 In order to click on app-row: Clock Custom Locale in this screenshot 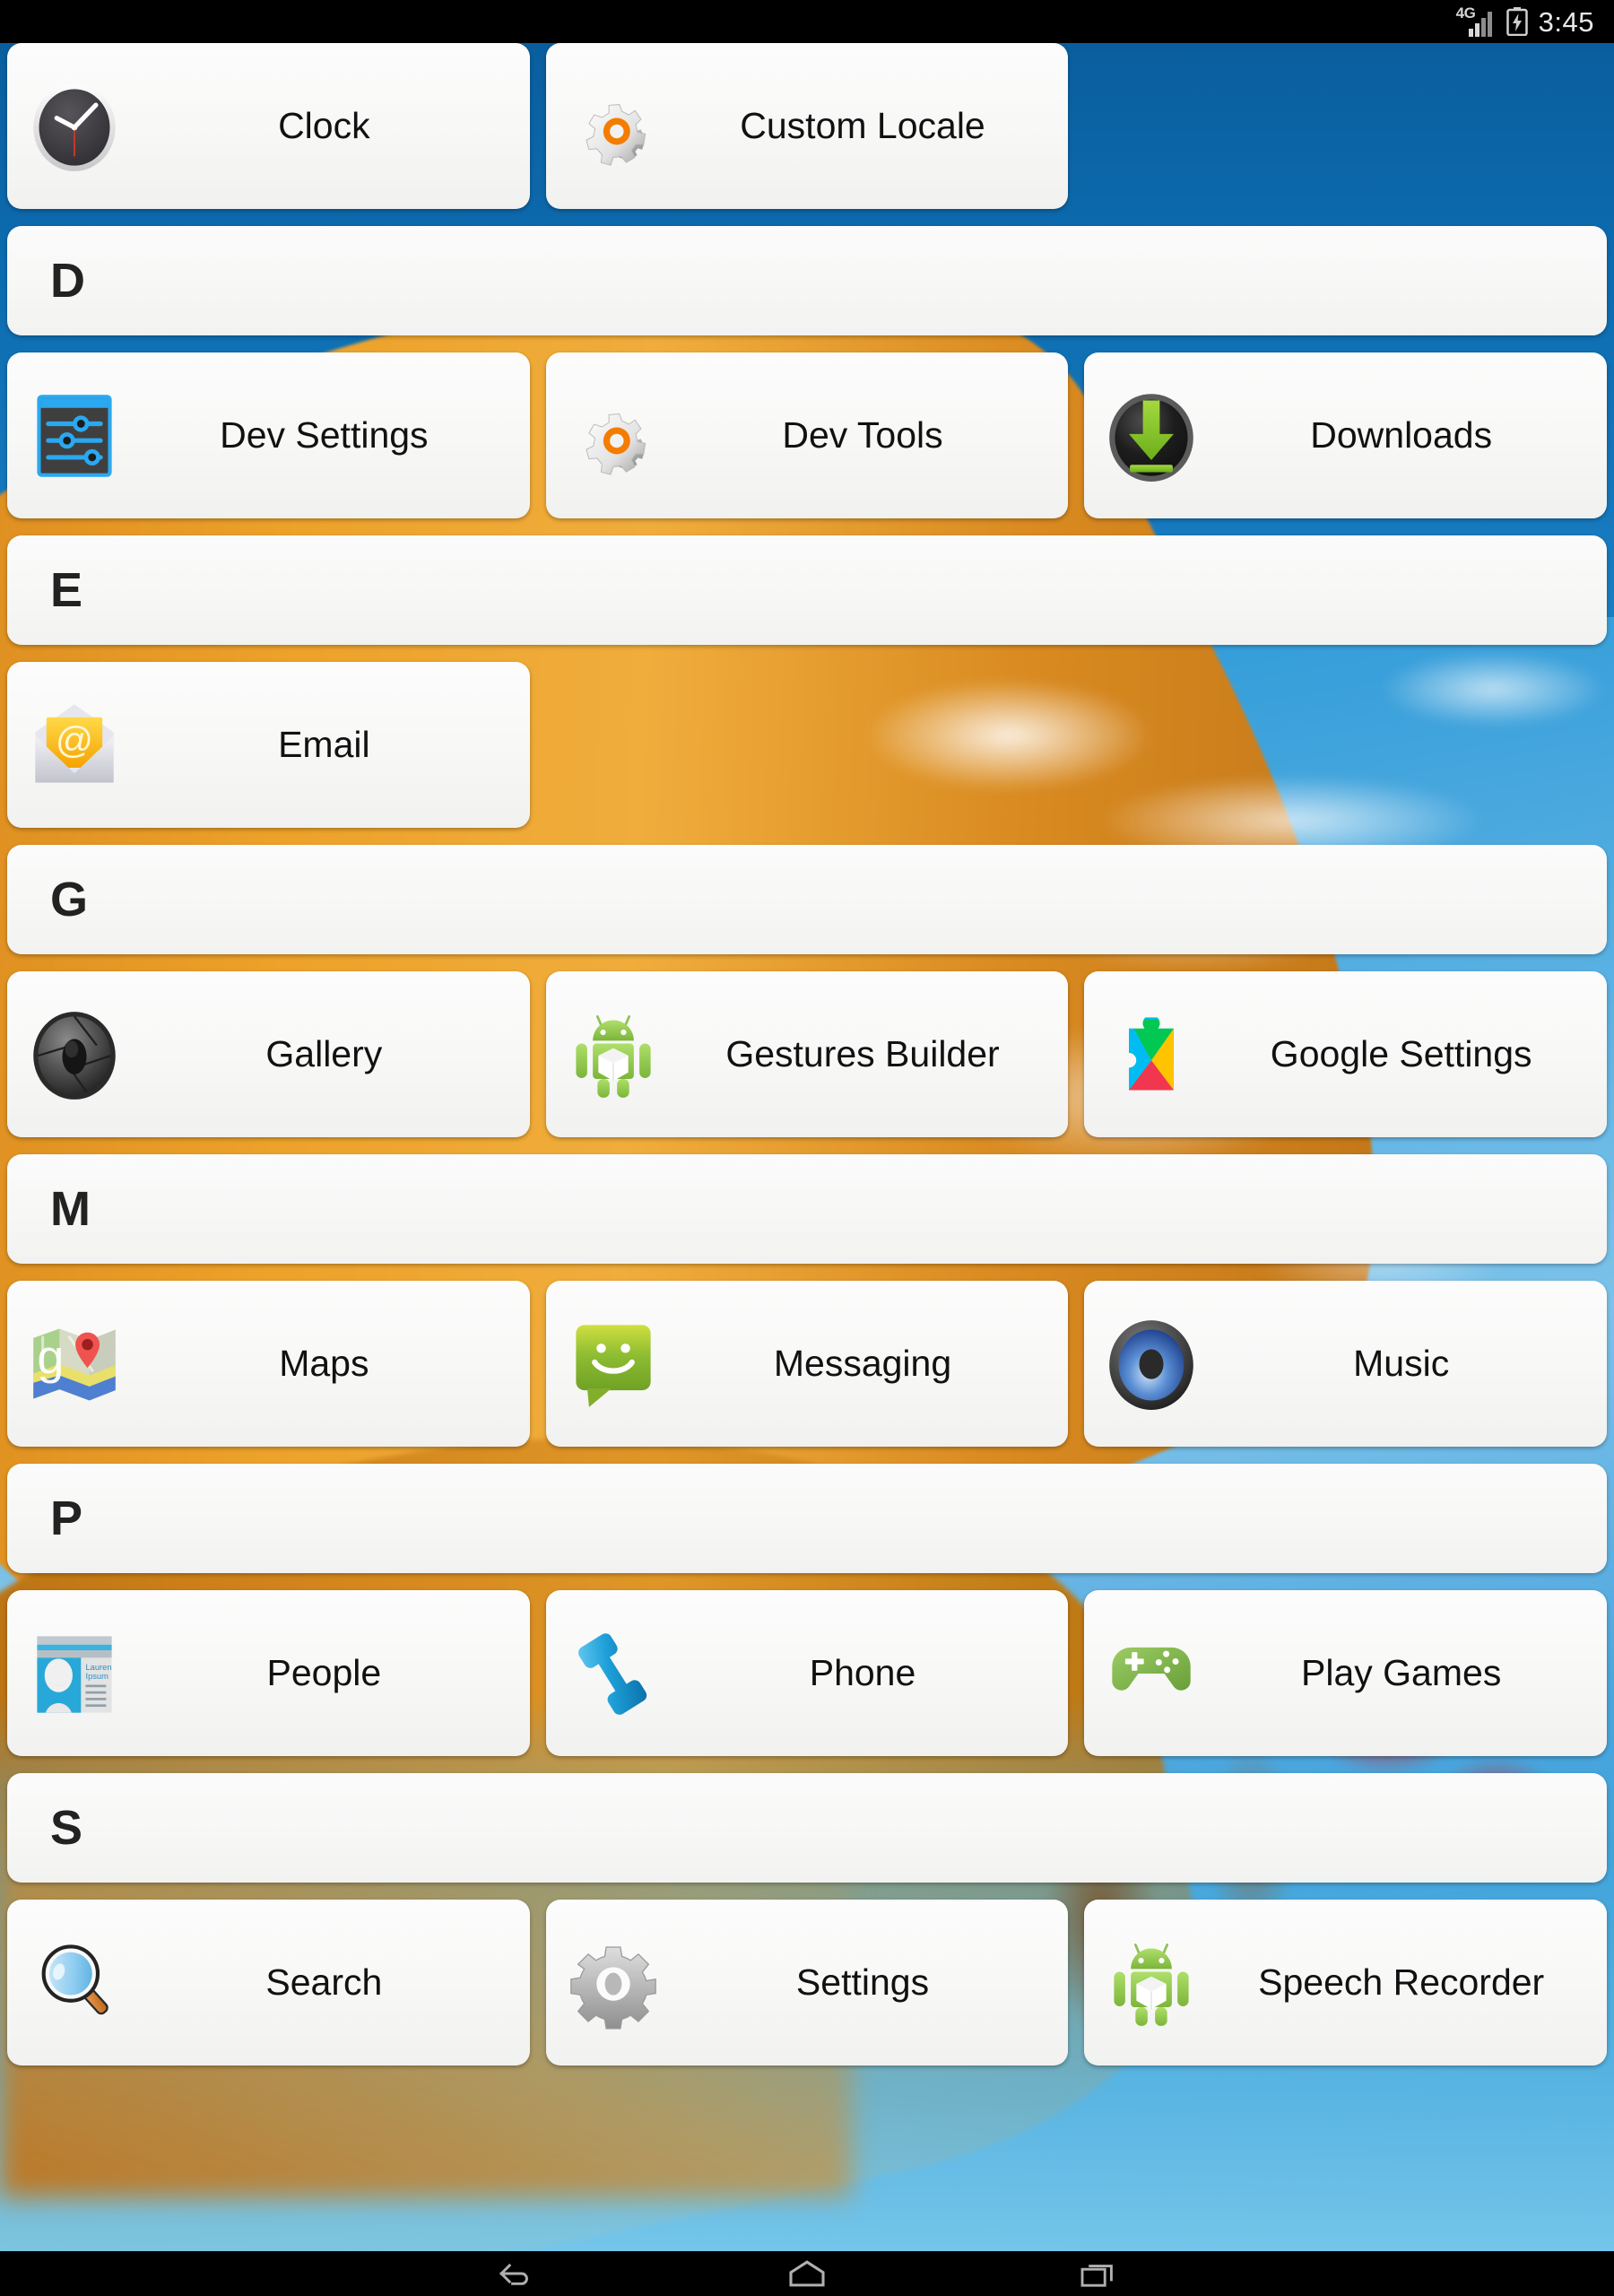, I will do `click(807, 126)`.